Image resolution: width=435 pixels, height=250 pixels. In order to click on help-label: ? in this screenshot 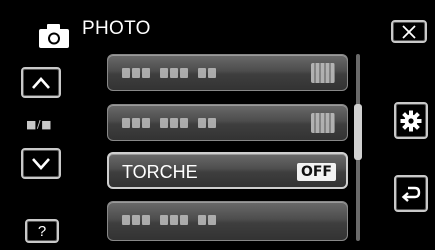, I will do `click(42, 231)`.